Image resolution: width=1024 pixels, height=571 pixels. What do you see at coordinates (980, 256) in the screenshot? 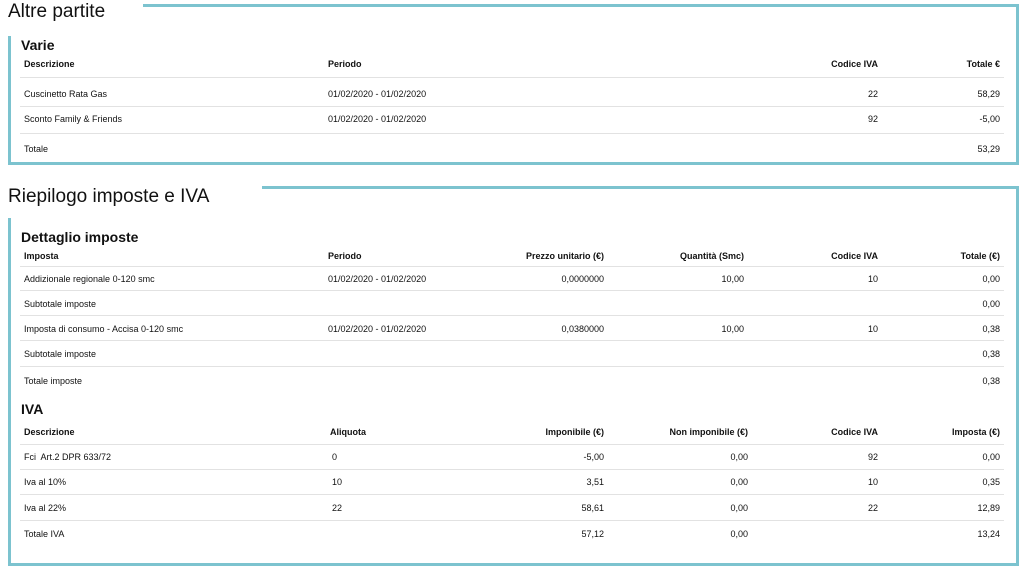
I see `col-header-totale: Totale (€)` at bounding box center [980, 256].